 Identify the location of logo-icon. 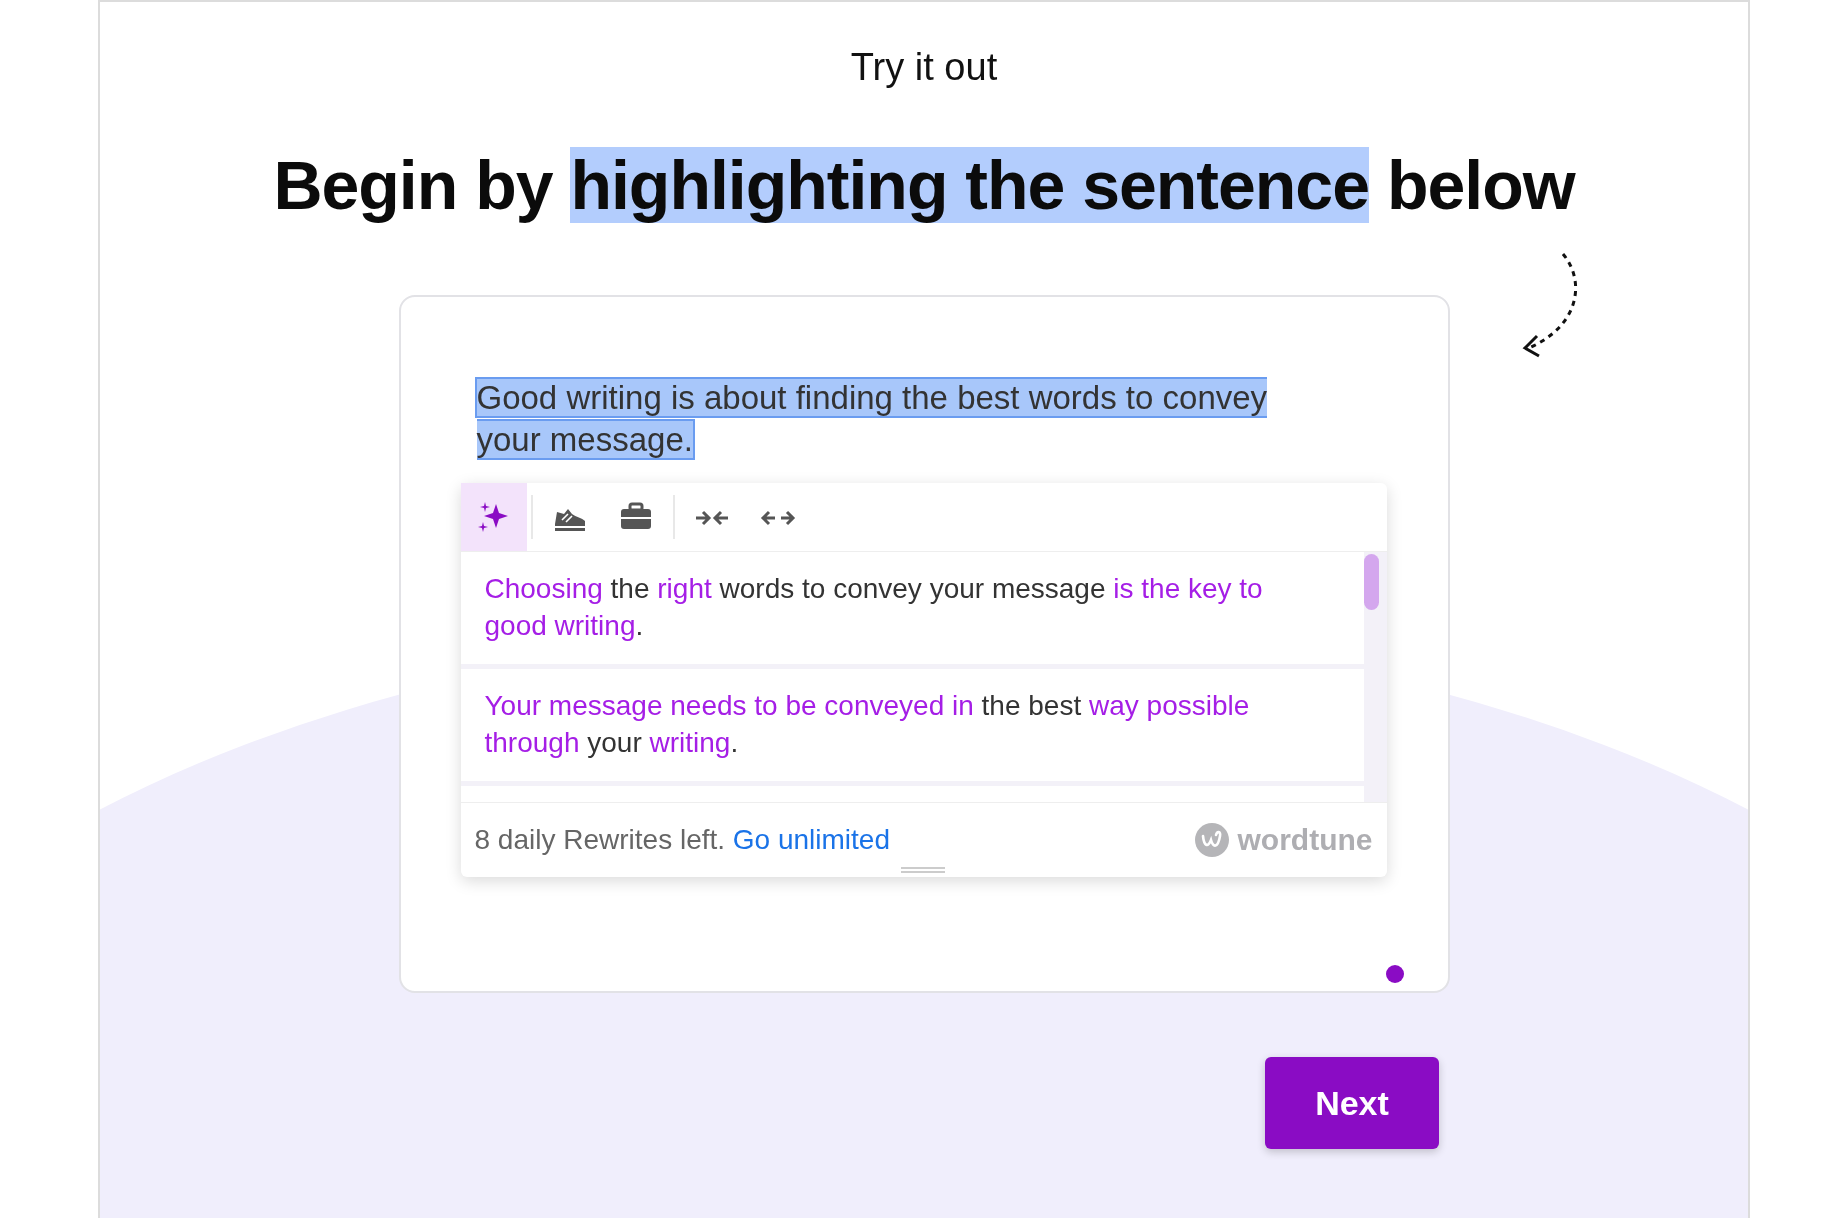
(1211, 840).